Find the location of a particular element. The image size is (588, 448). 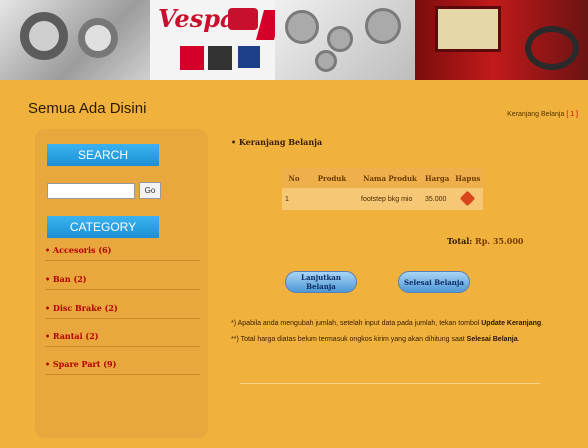

banner-shop-image is located at coordinates (501, 40).